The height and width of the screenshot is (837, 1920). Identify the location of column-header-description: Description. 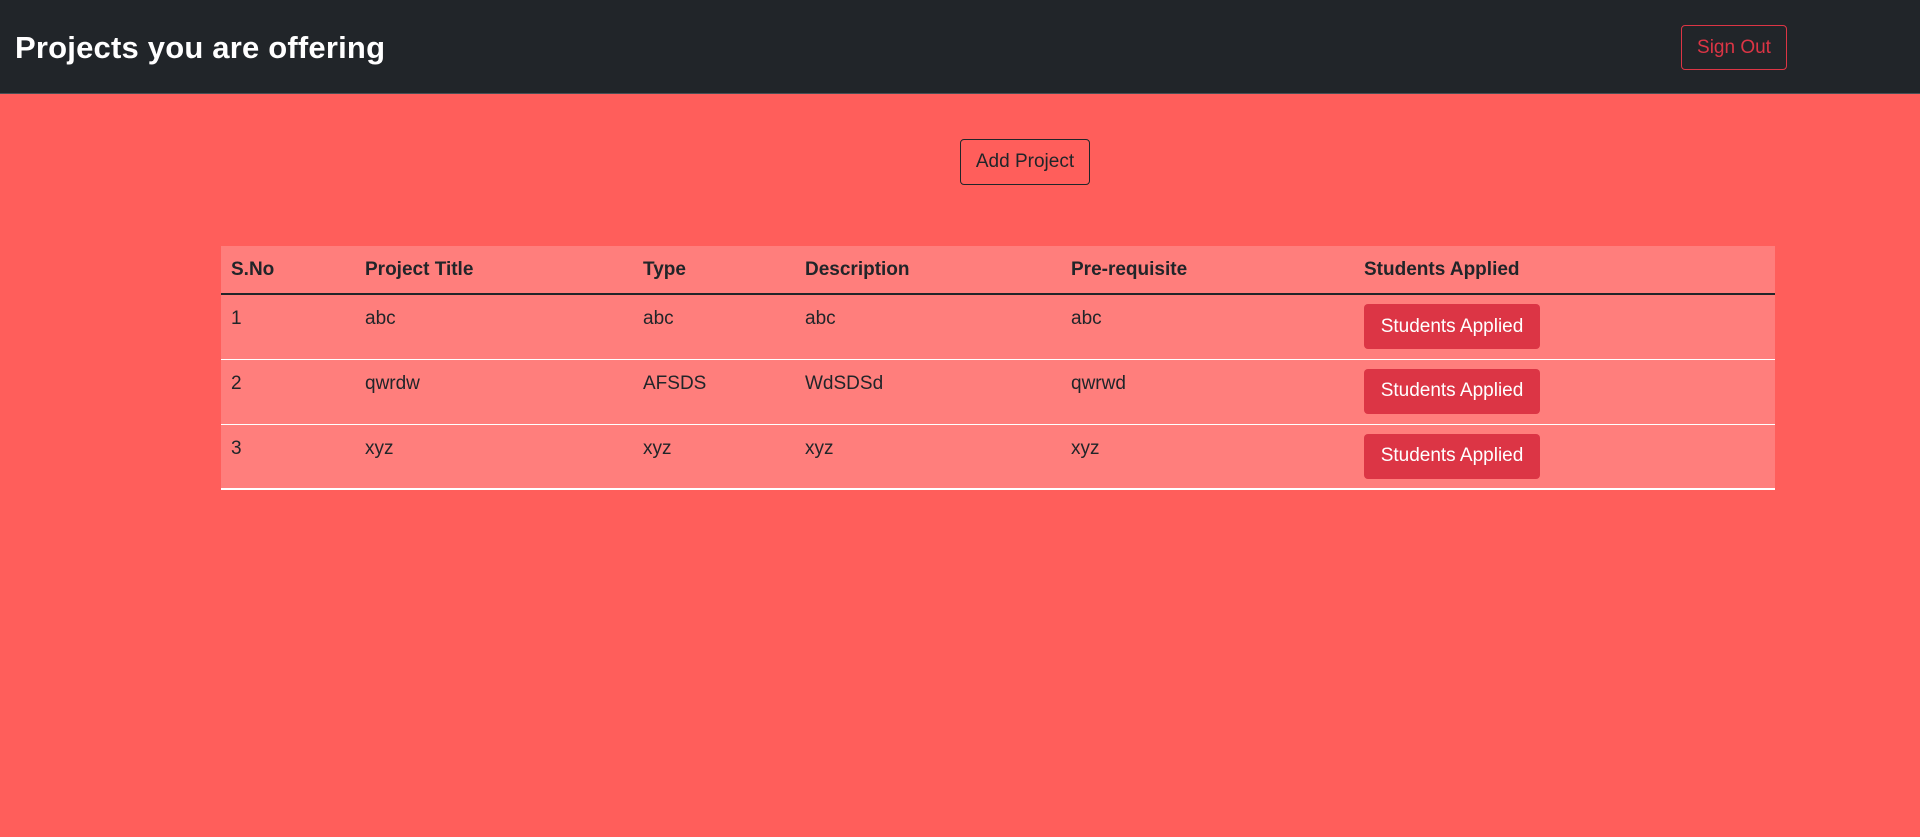
(928, 270).